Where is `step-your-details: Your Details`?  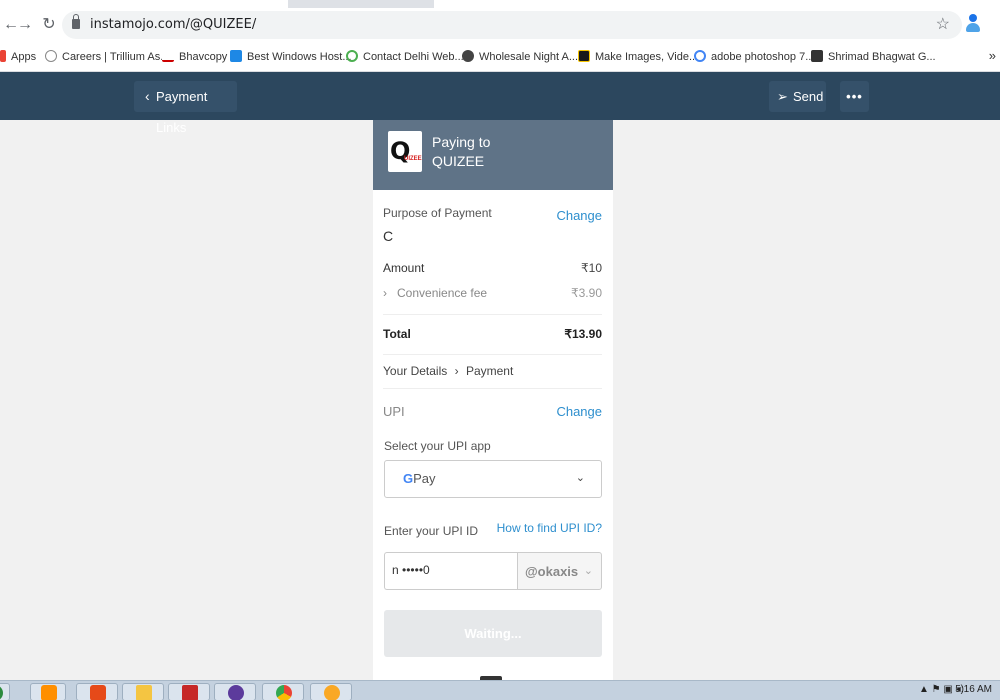 step-your-details: Your Details is located at coordinates (415, 371).